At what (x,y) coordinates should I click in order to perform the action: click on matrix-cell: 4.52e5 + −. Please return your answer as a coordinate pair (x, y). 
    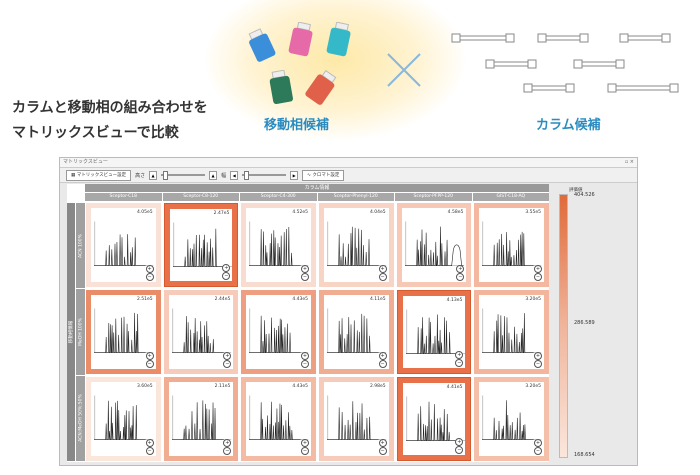
    Looking at the image, I should click on (278, 245).